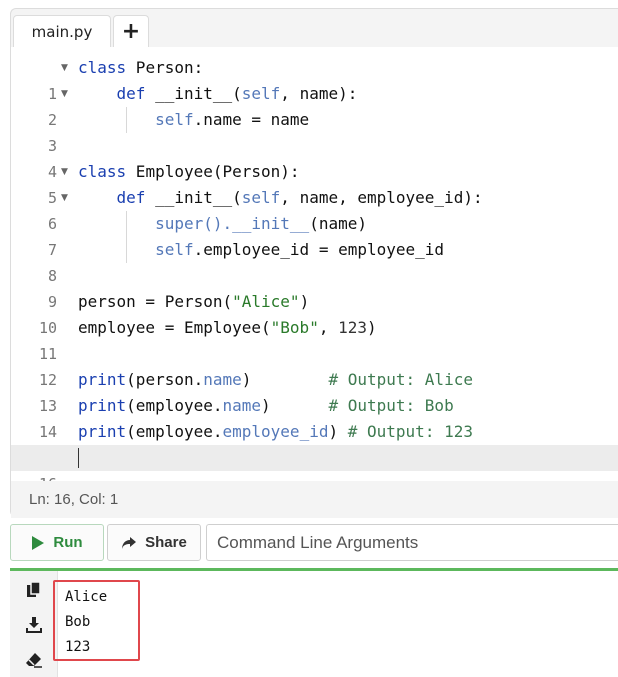  Describe the element at coordinates (314, 157) in the screenshot. I see `code-line: 4` at that location.